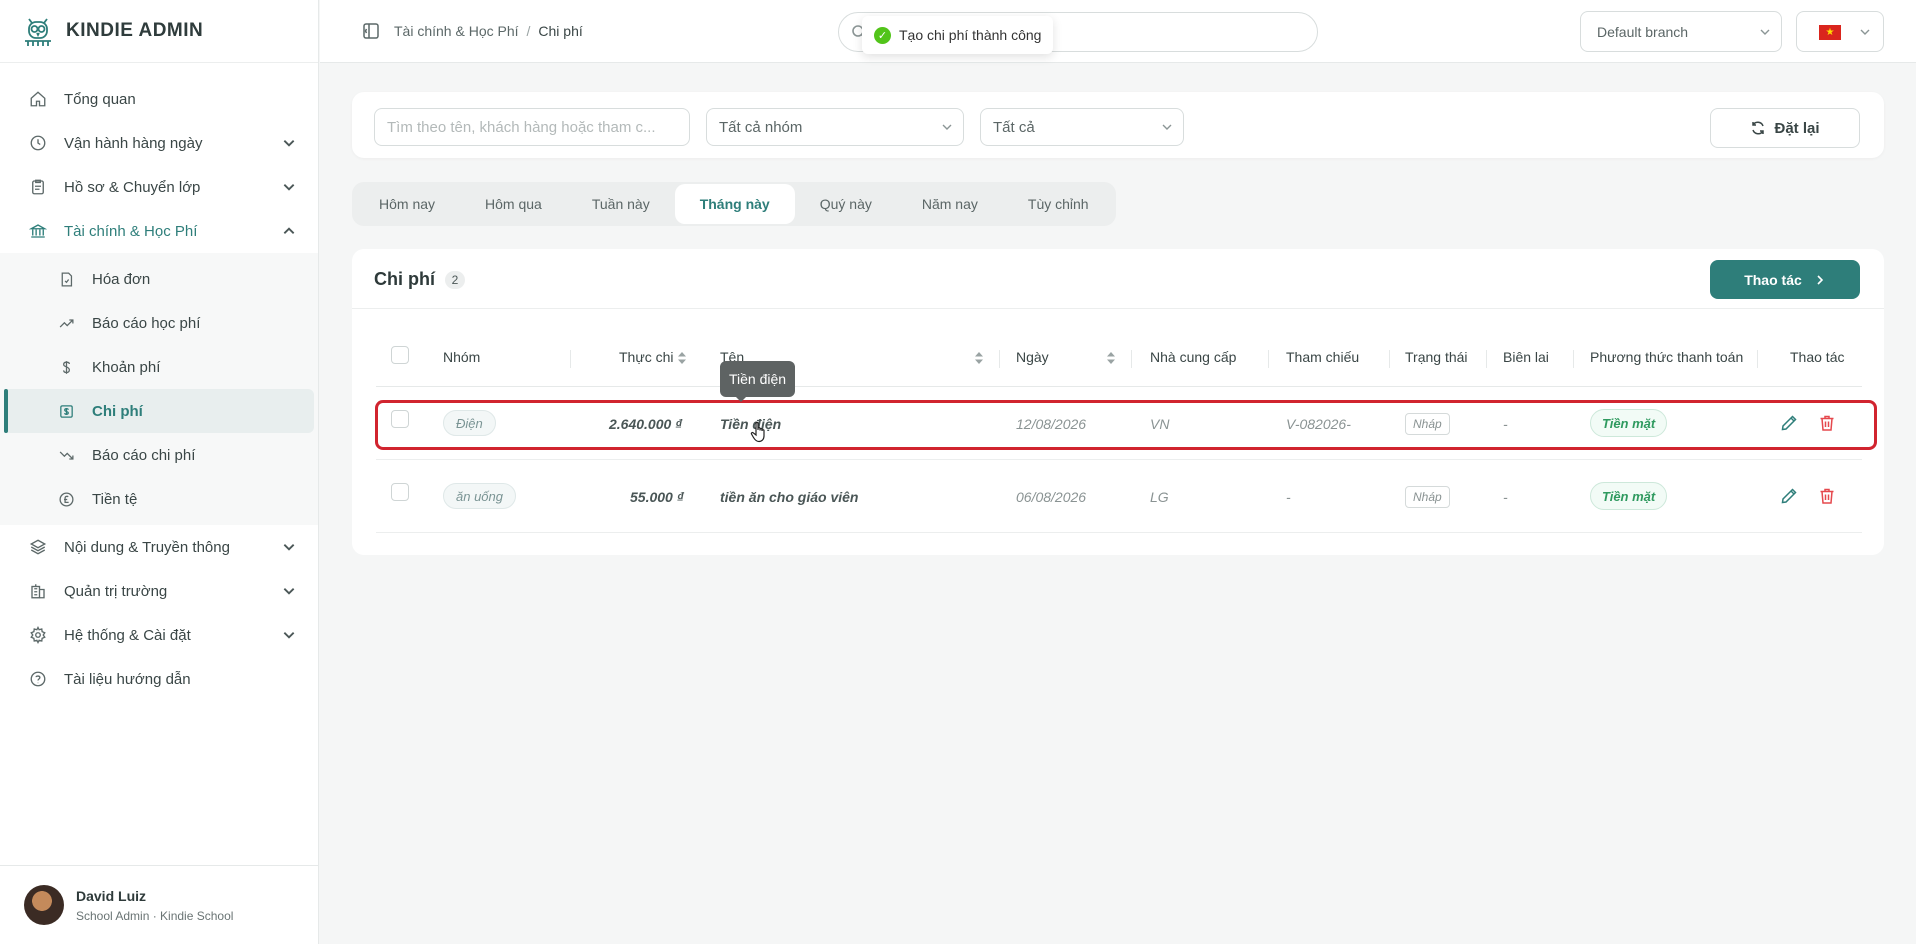  I want to click on sidebar-item-label: Báo cáo học phí, so click(146, 323).